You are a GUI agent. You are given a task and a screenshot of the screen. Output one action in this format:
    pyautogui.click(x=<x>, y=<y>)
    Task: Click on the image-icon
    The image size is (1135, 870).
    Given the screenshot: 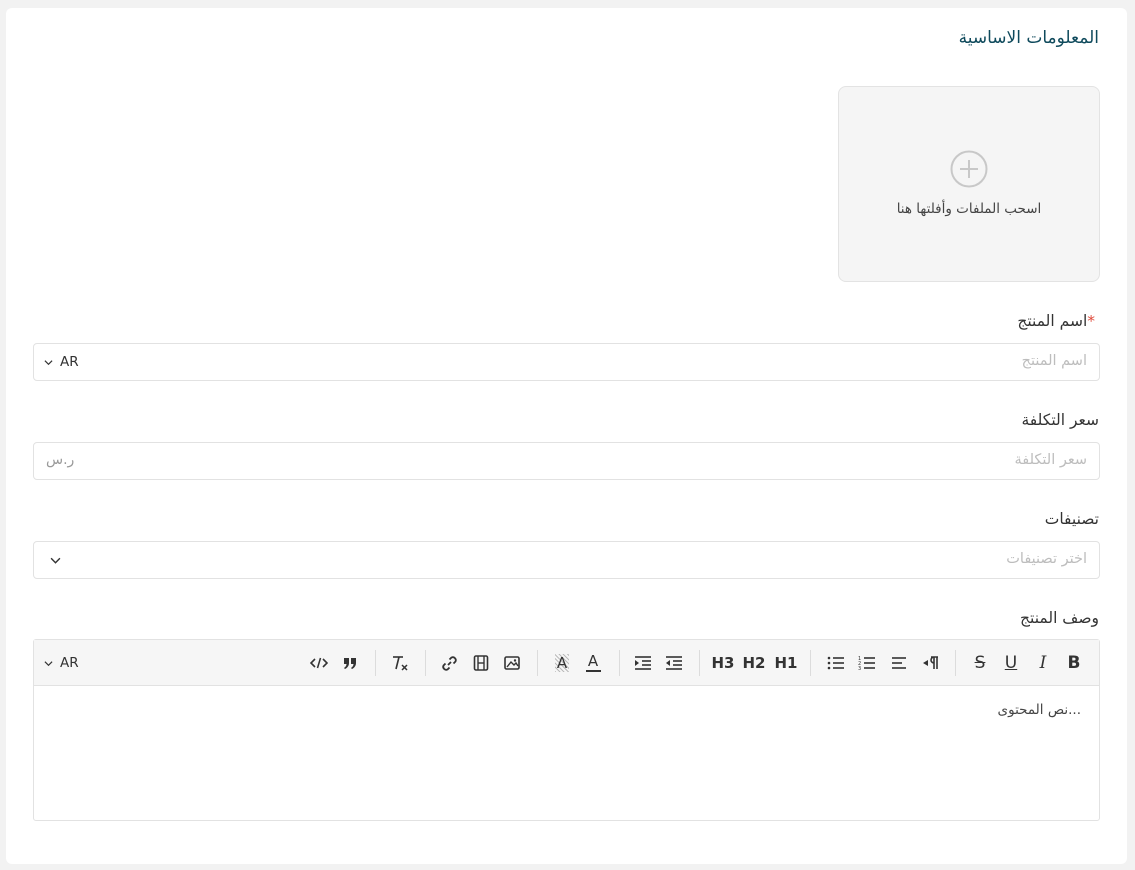 What is the action you would take?
    pyautogui.click(x=512, y=663)
    